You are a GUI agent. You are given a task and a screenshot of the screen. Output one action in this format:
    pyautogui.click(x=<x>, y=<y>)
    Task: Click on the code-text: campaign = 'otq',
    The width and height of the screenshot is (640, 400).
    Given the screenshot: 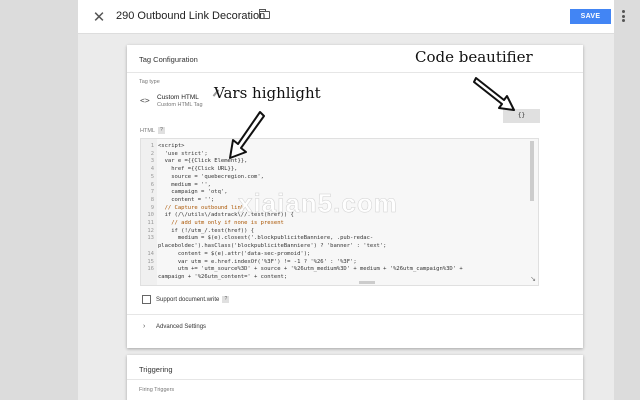 What is the action you would take?
    pyautogui.click(x=193, y=192)
    